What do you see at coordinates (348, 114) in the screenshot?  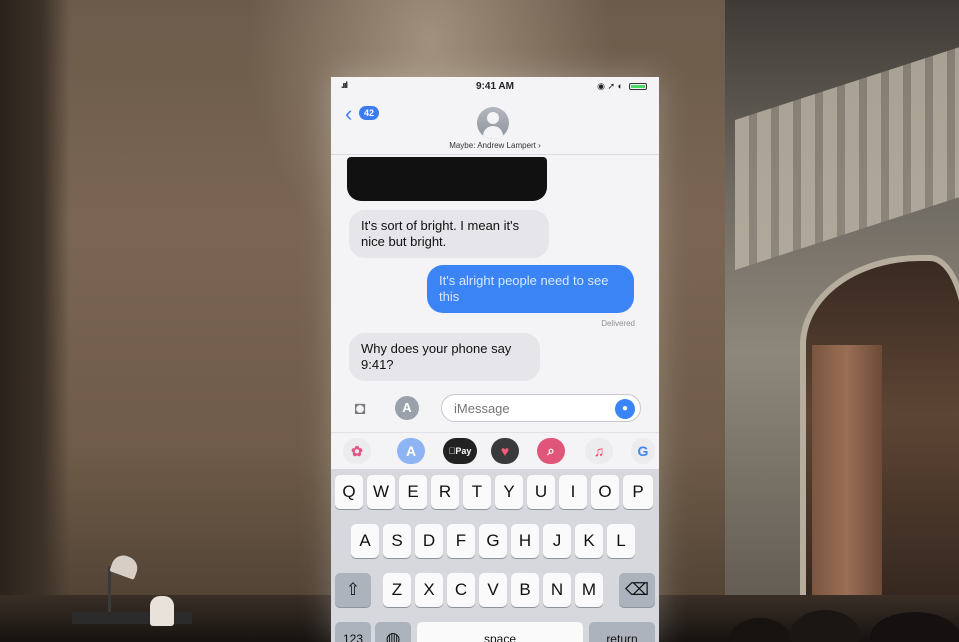 I see `chevron-left-icon: ‹` at bounding box center [348, 114].